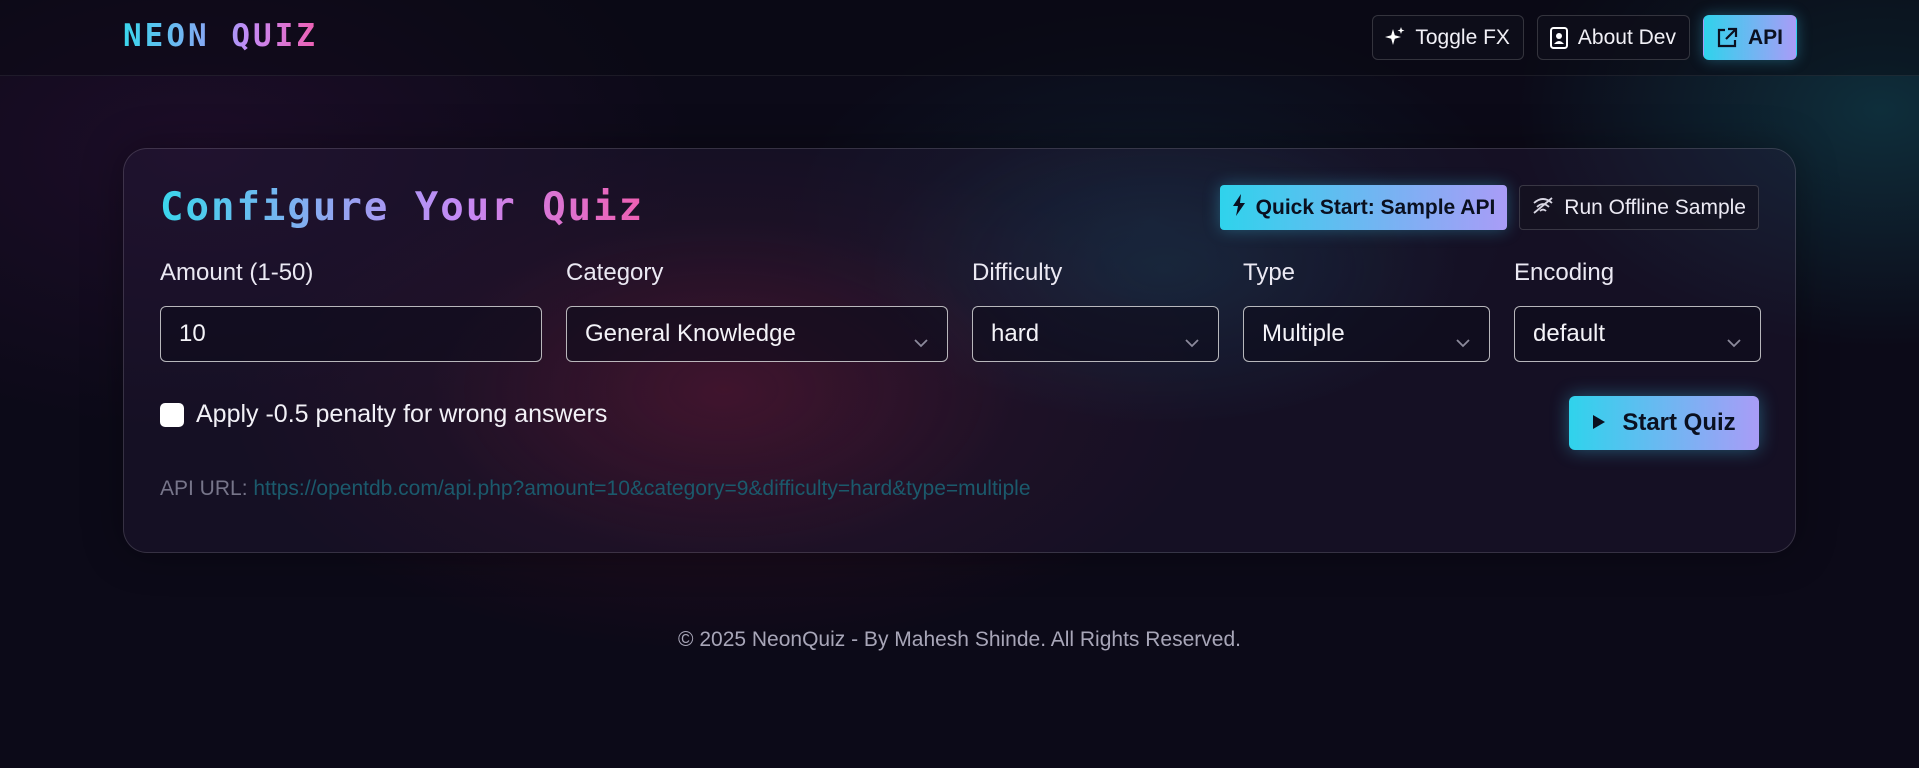  Describe the element at coordinates (959, 38) in the screenshot. I see `top-bar: NEON QUIZ Toggle FX About Dev API` at that location.